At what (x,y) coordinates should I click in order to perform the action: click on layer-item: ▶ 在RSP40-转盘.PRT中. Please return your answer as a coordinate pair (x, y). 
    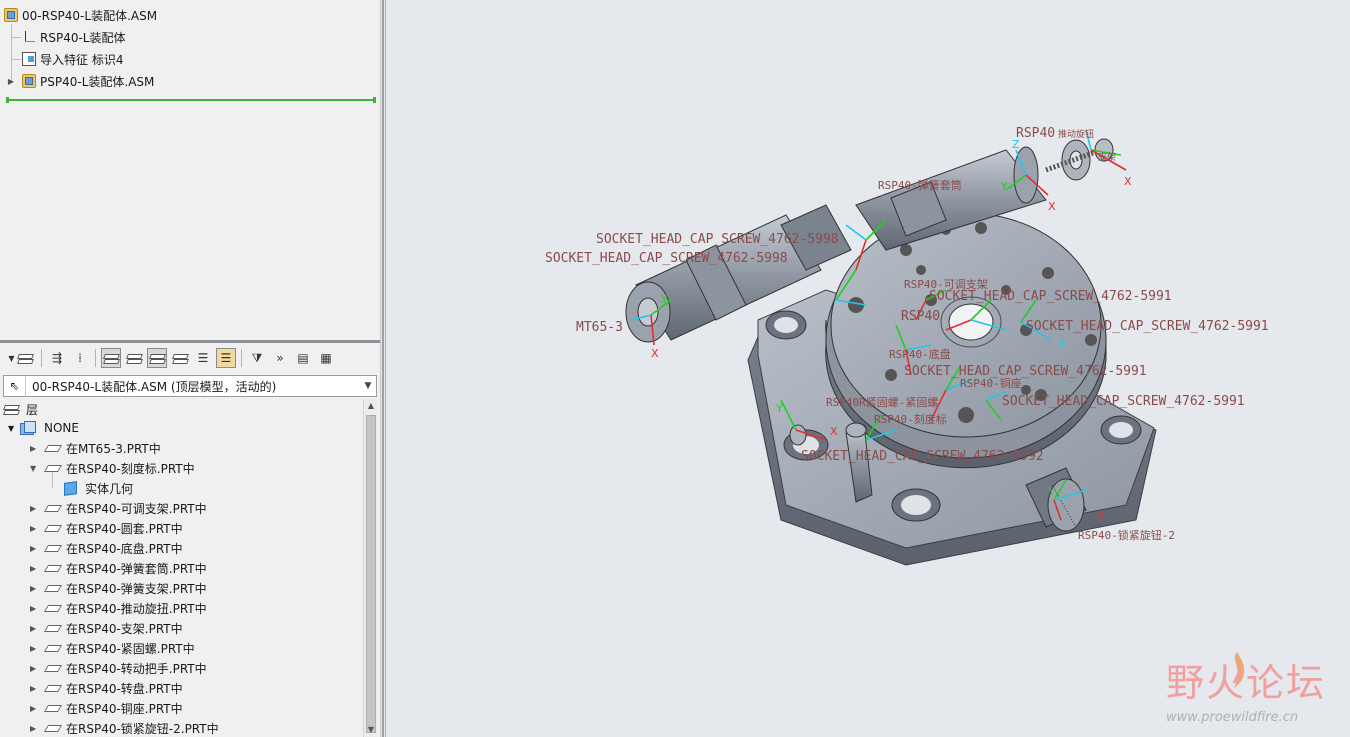
    Looking at the image, I should click on (106, 688).